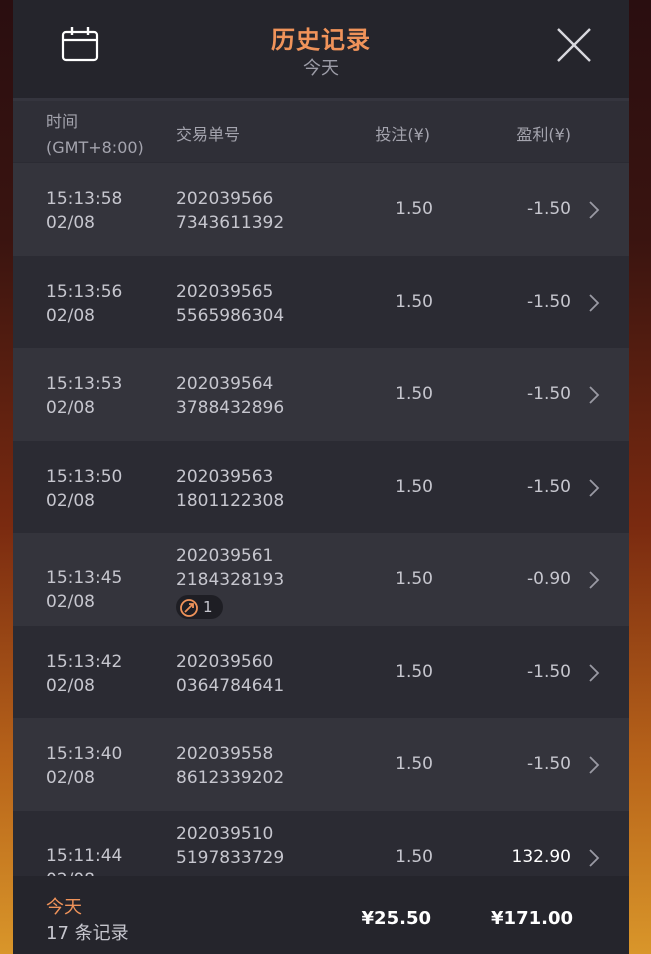 The image size is (651, 954). What do you see at coordinates (230, 846) in the screenshot?
I see `row-order: 202039510 5197833729` at bounding box center [230, 846].